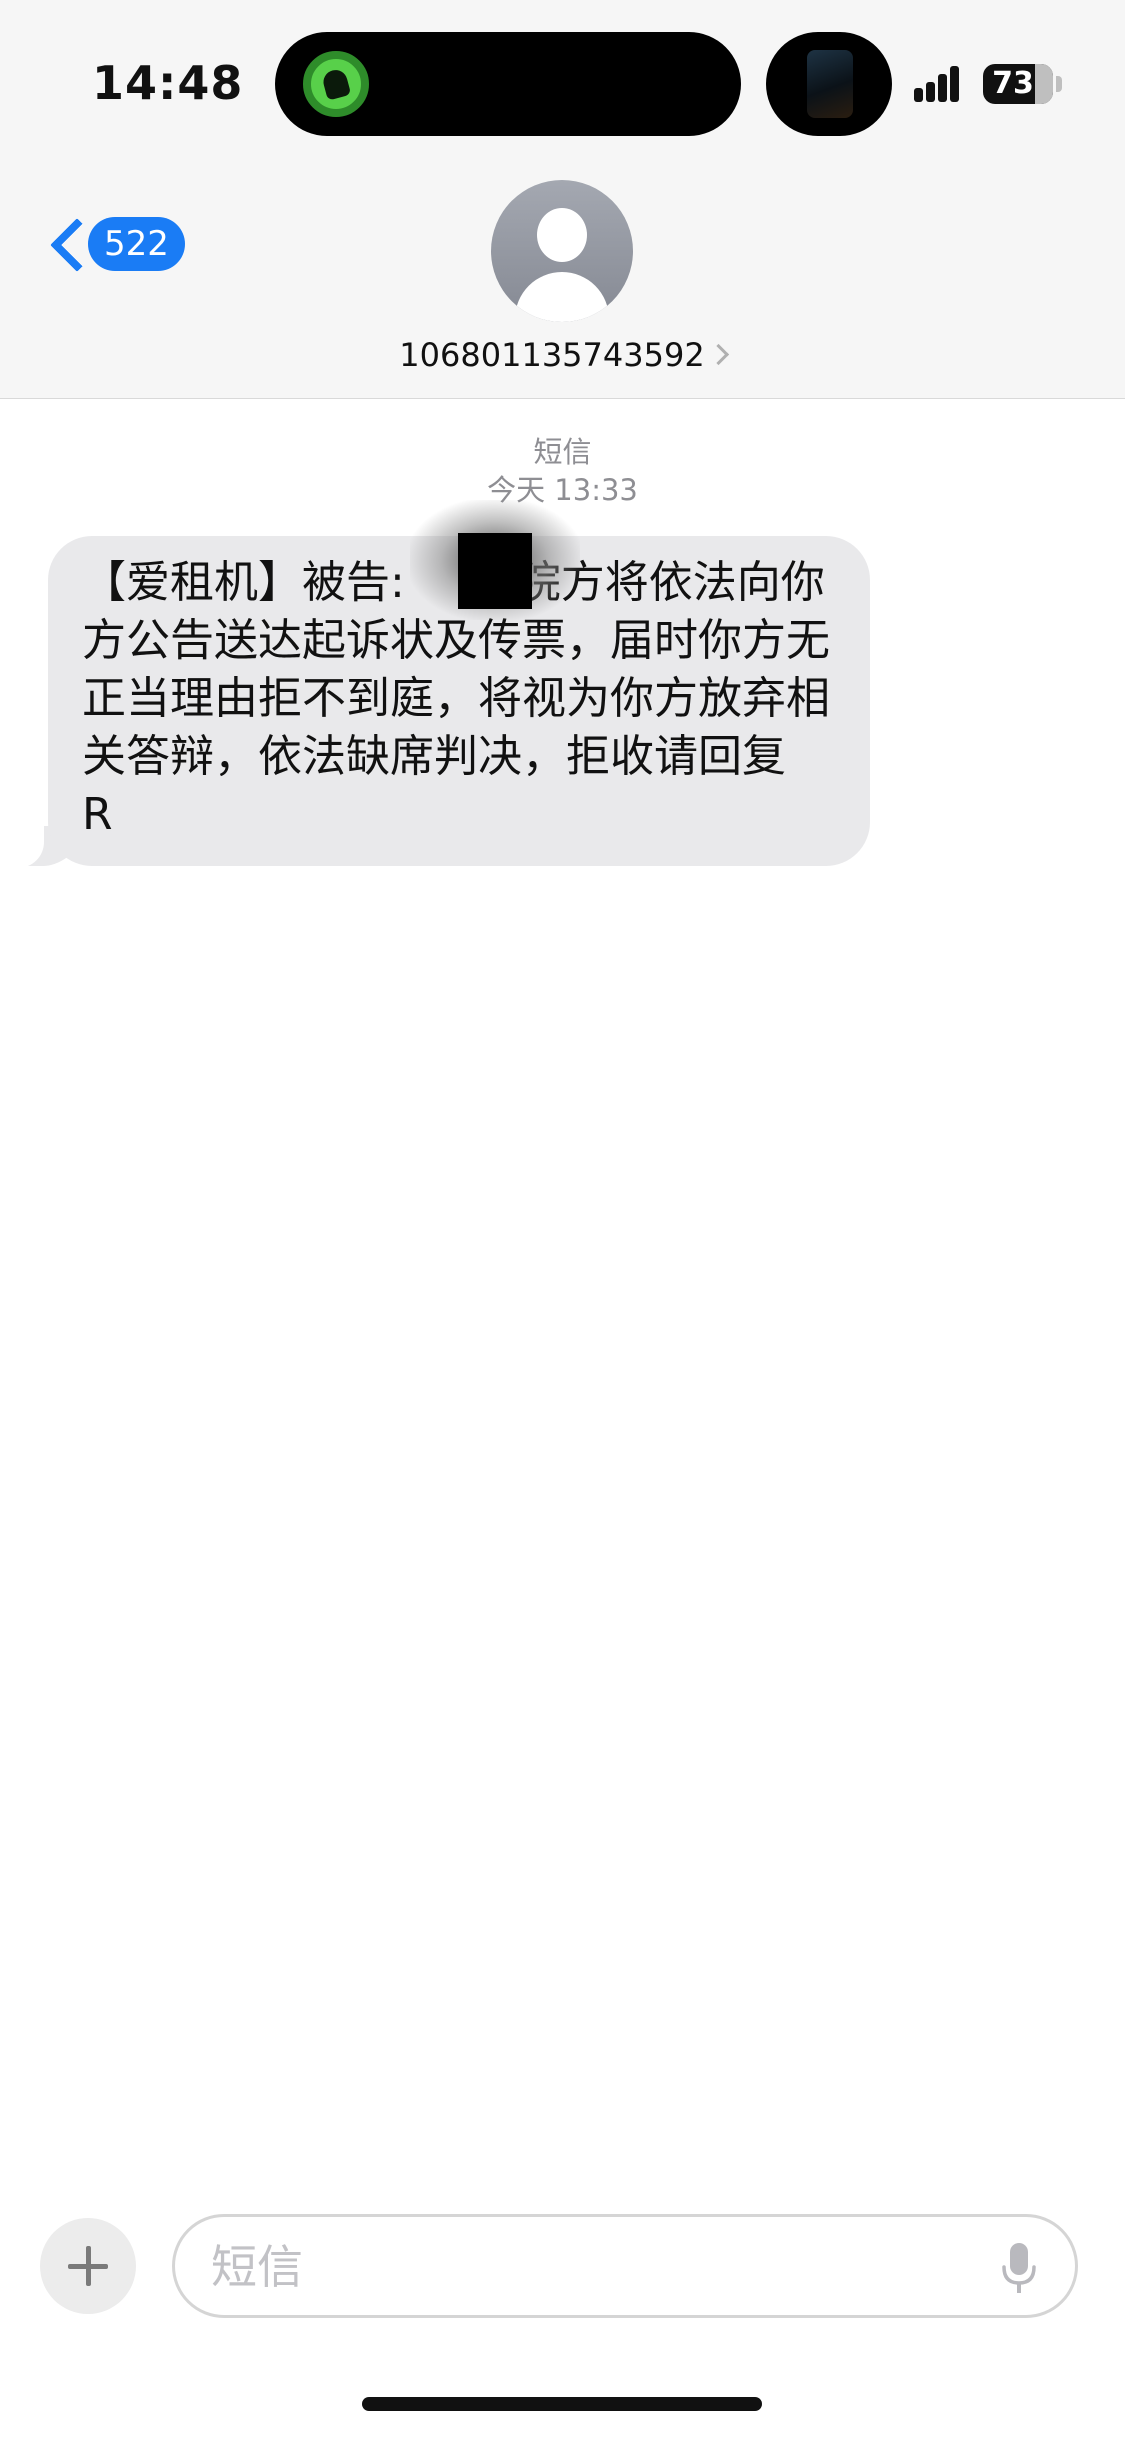 The width and height of the screenshot is (1125, 2439). I want to click on contact-avatar-icon, so click(562, 251).